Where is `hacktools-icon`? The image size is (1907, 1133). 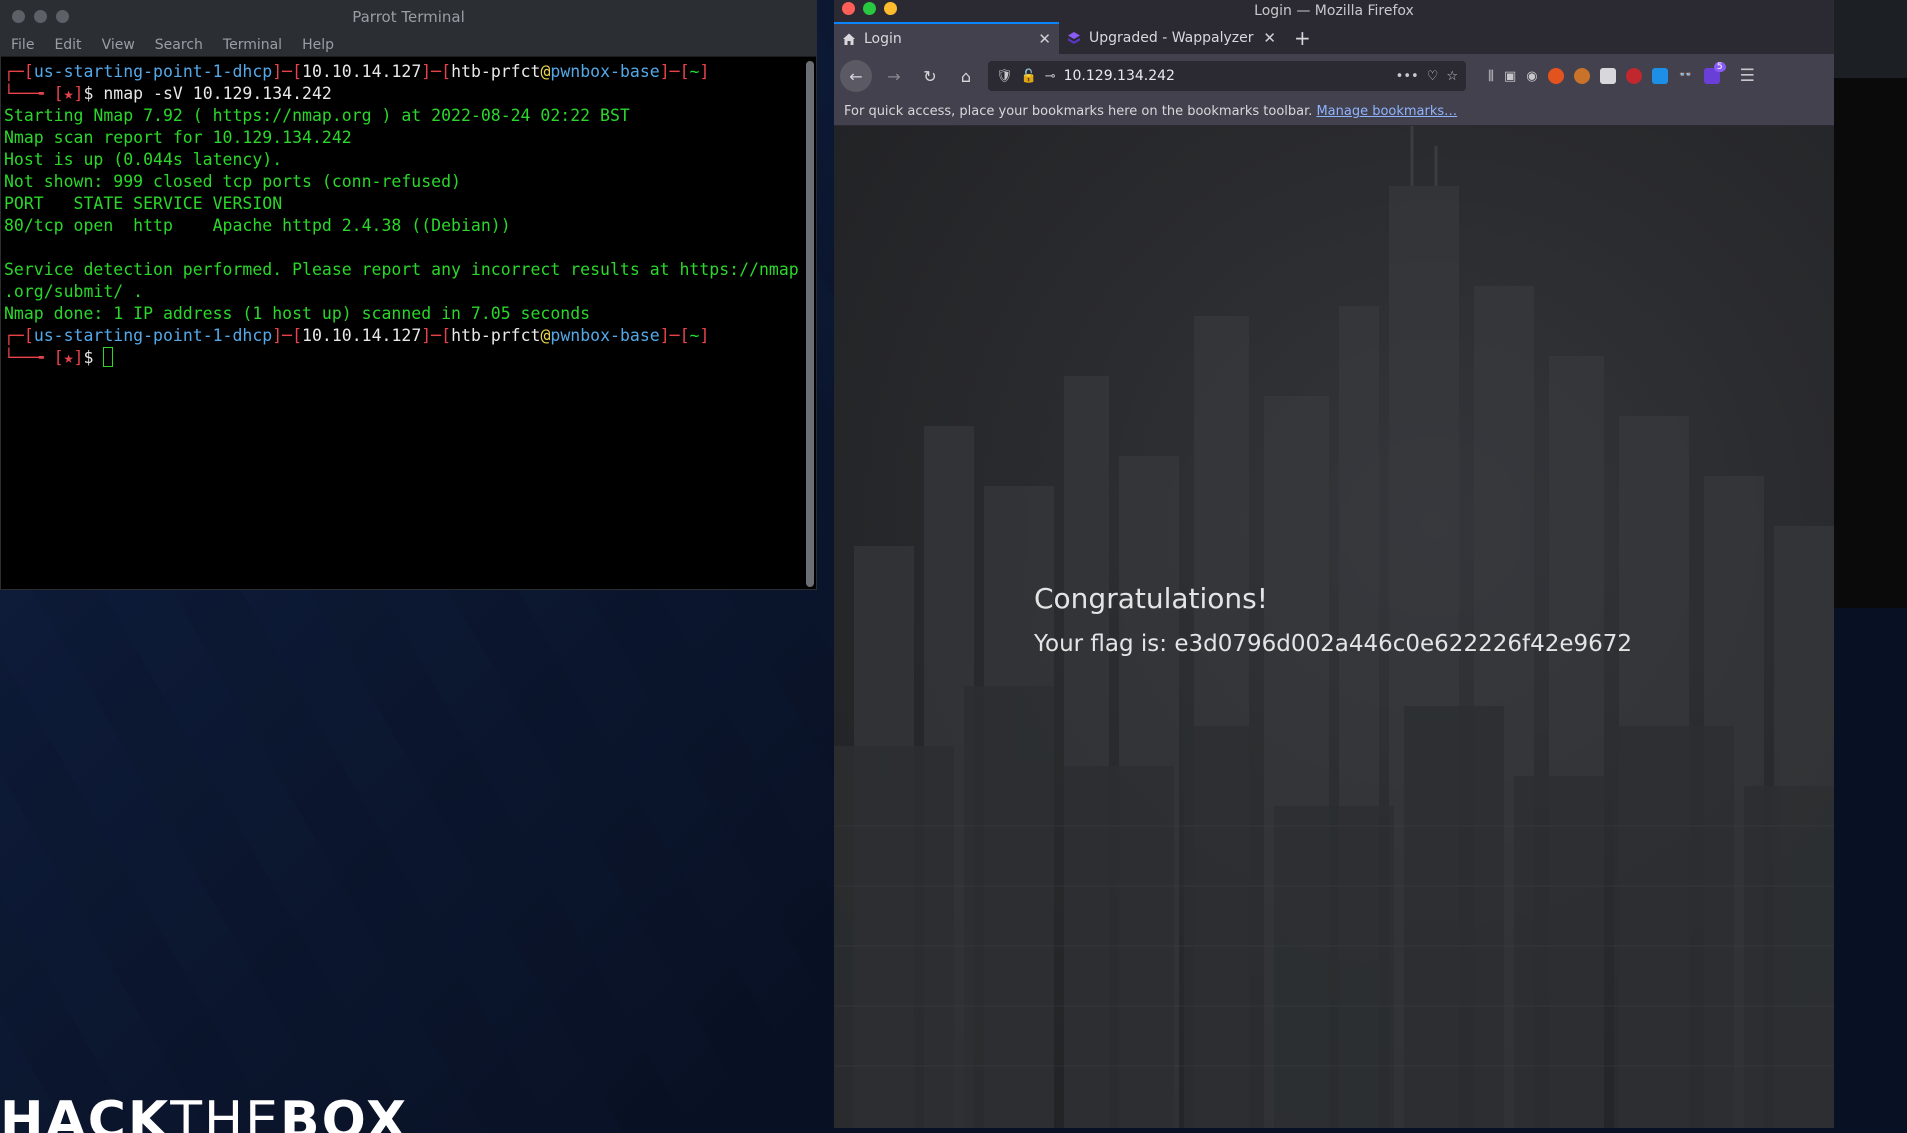 hacktools-icon is located at coordinates (1607, 76).